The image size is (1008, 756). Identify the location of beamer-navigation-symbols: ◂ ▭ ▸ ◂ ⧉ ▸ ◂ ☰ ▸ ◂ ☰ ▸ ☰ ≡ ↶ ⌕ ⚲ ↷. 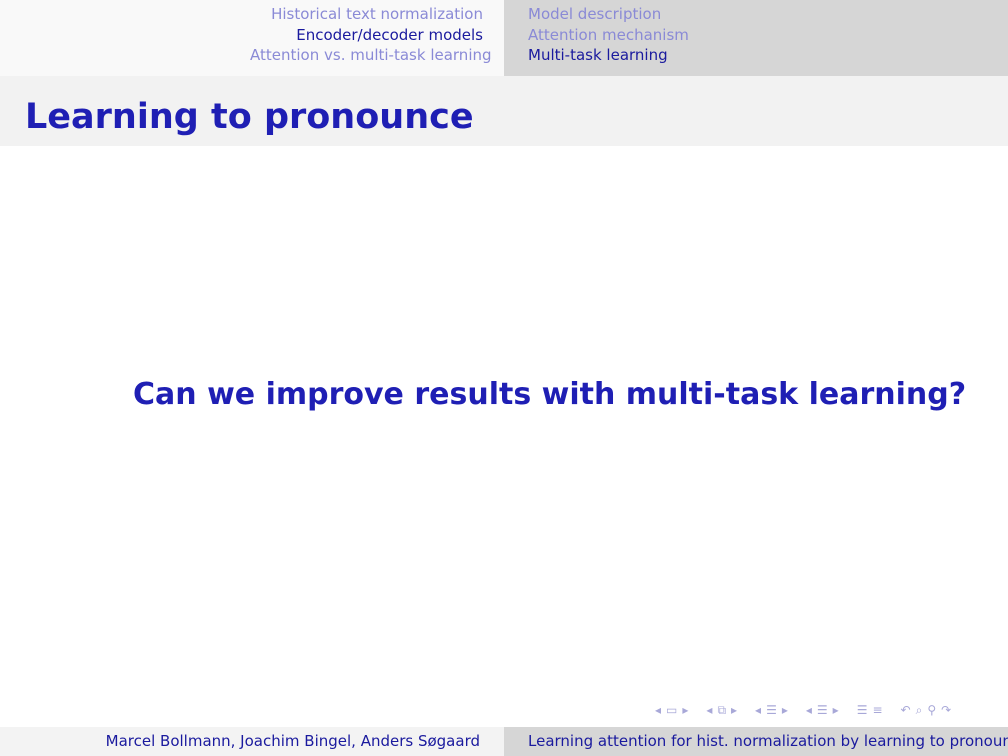
(803, 710).